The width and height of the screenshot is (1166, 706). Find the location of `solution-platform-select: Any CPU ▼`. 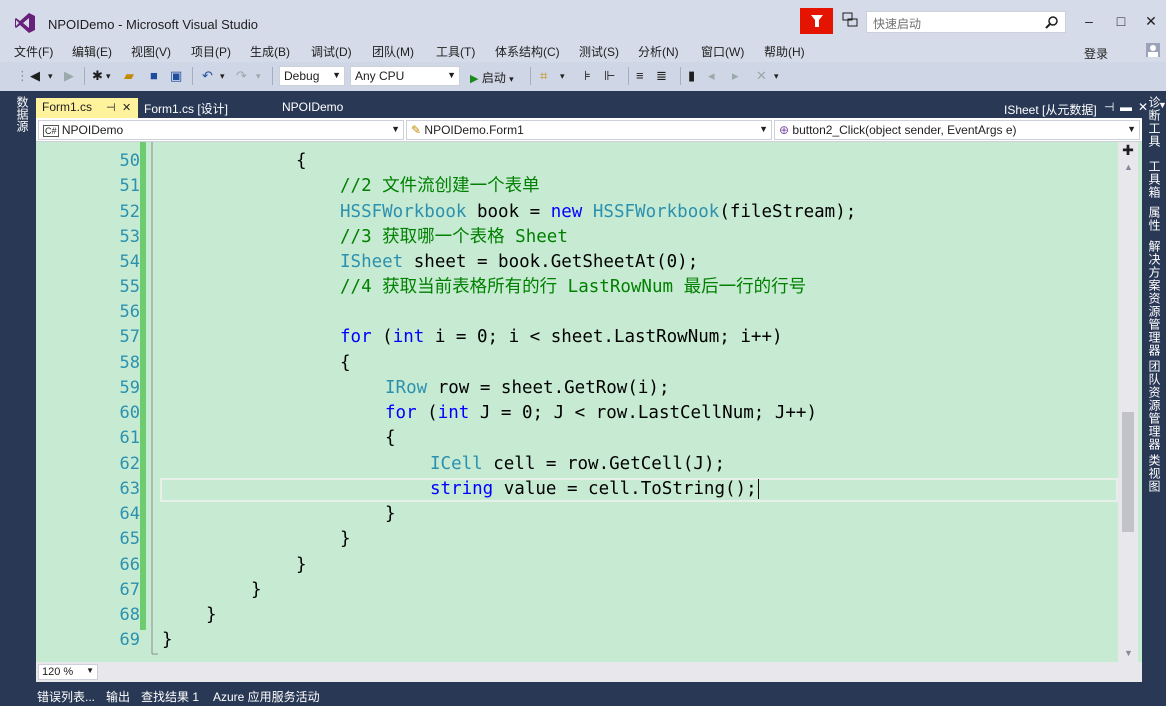

solution-platform-select: Any CPU ▼ is located at coordinates (405, 76).